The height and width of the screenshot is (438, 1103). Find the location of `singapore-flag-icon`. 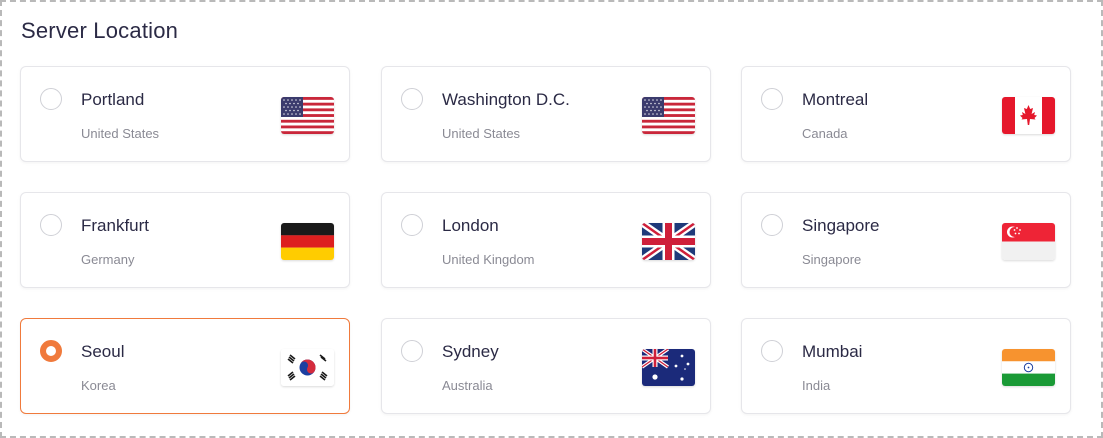

singapore-flag-icon is located at coordinates (1028, 241).